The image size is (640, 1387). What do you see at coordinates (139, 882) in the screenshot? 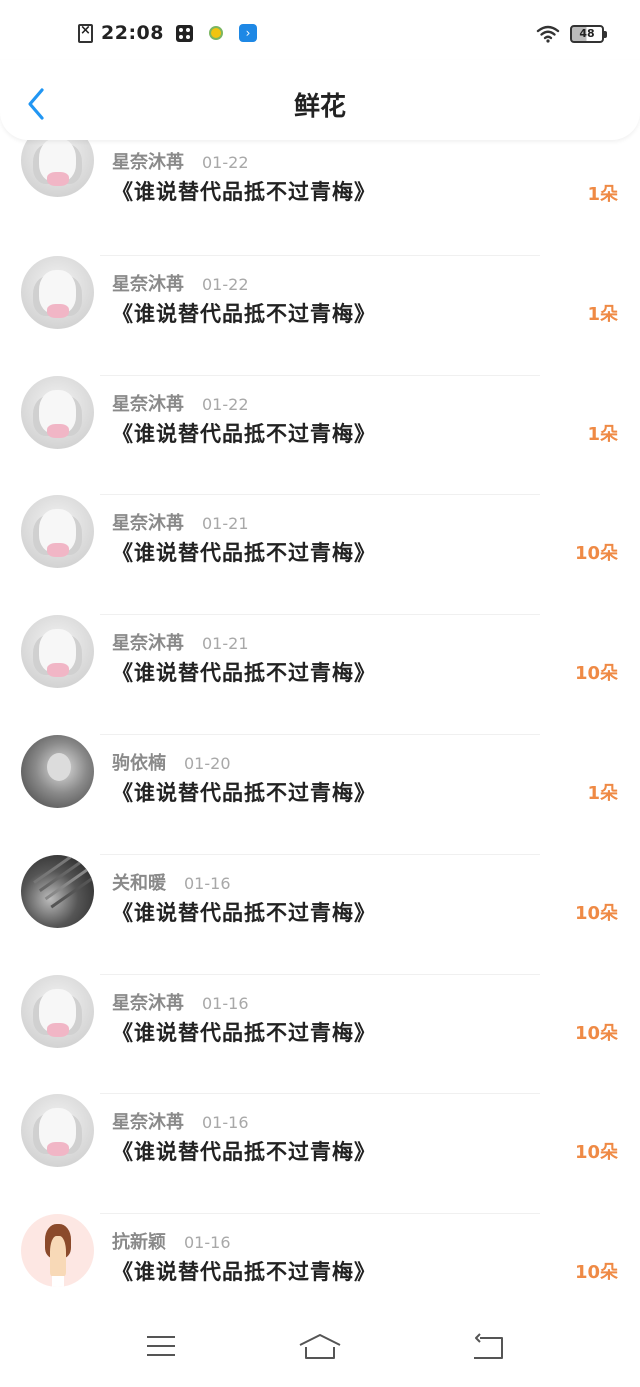
I see `user-name: 关和暖` at bounding box center [139, 882].